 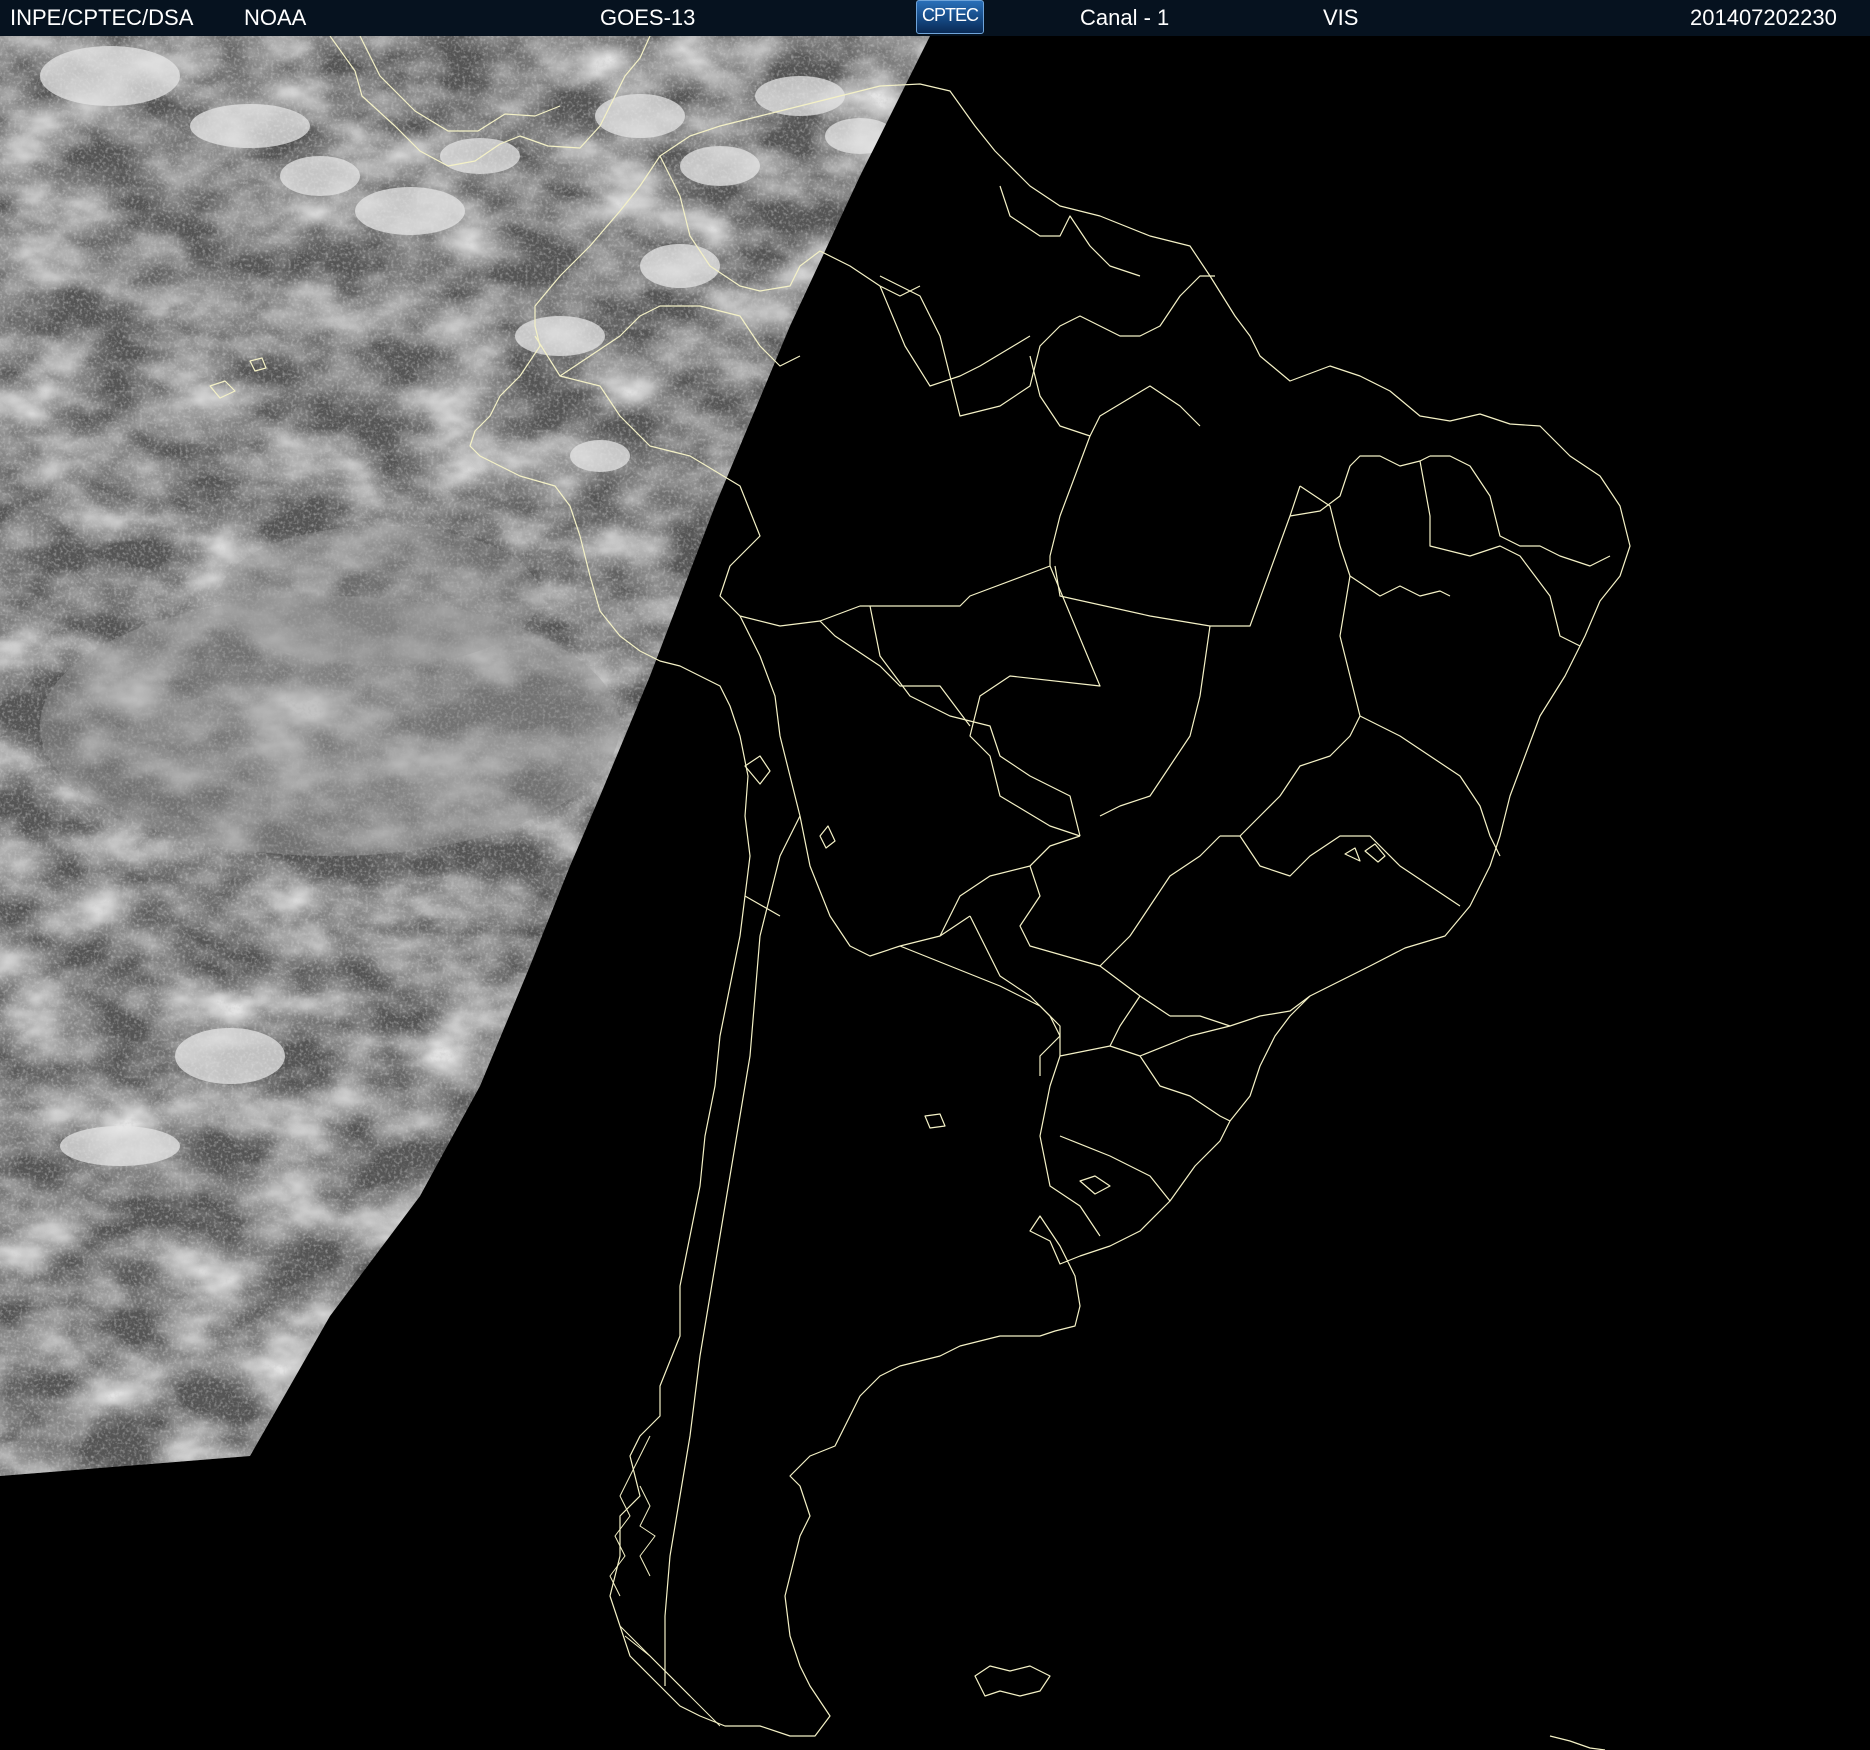 What do you see at coordinates (275, 17) in the screenshot?
I see `agency-label: NOAA` at bounding box center [275, 17].